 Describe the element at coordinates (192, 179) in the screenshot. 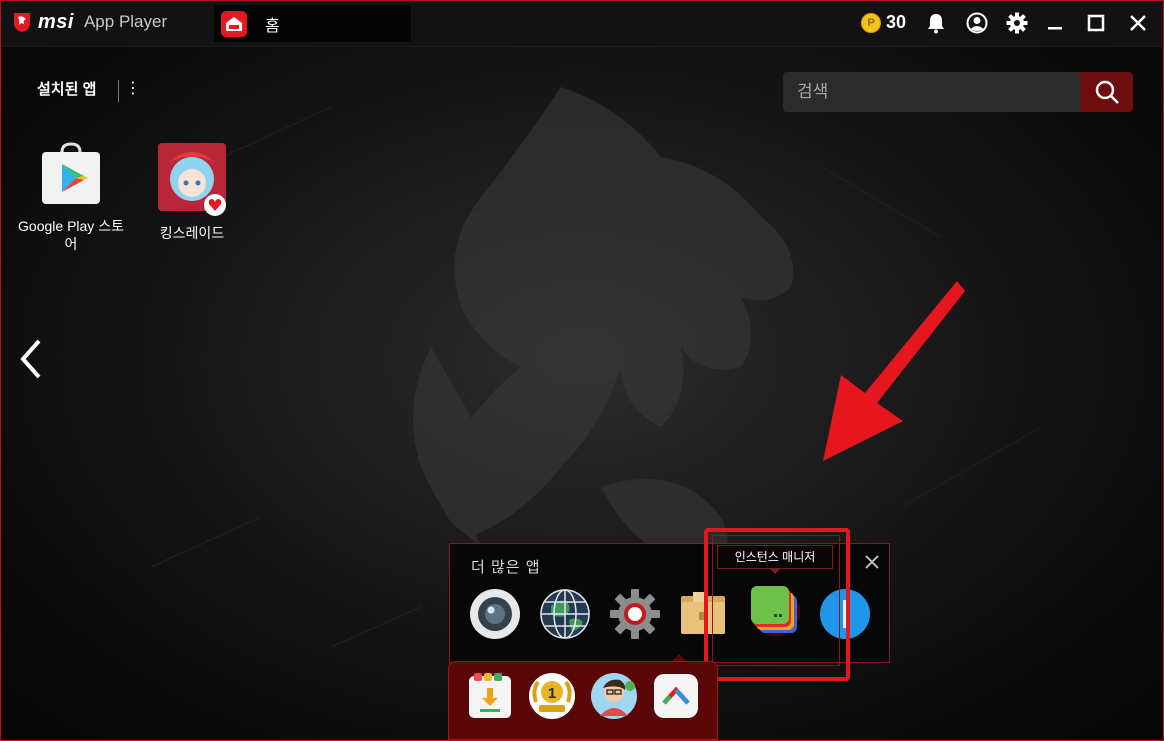

I see `king-raid-icon` at that location.